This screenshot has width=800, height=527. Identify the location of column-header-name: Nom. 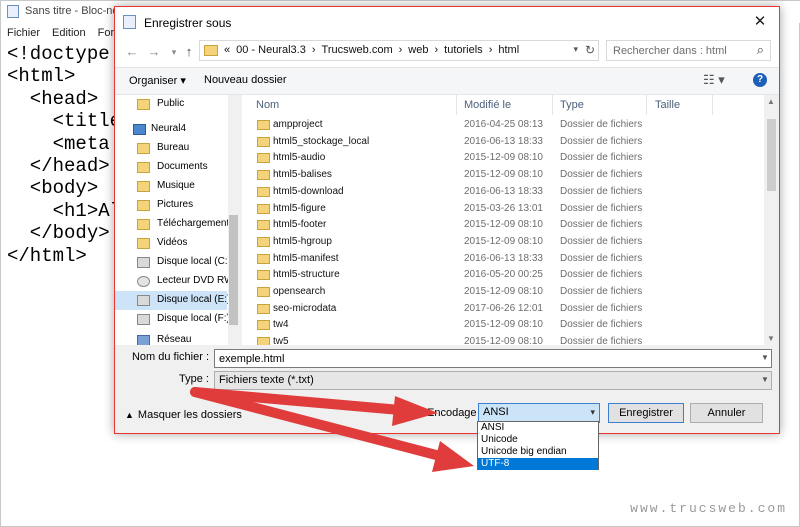
(267, 105).